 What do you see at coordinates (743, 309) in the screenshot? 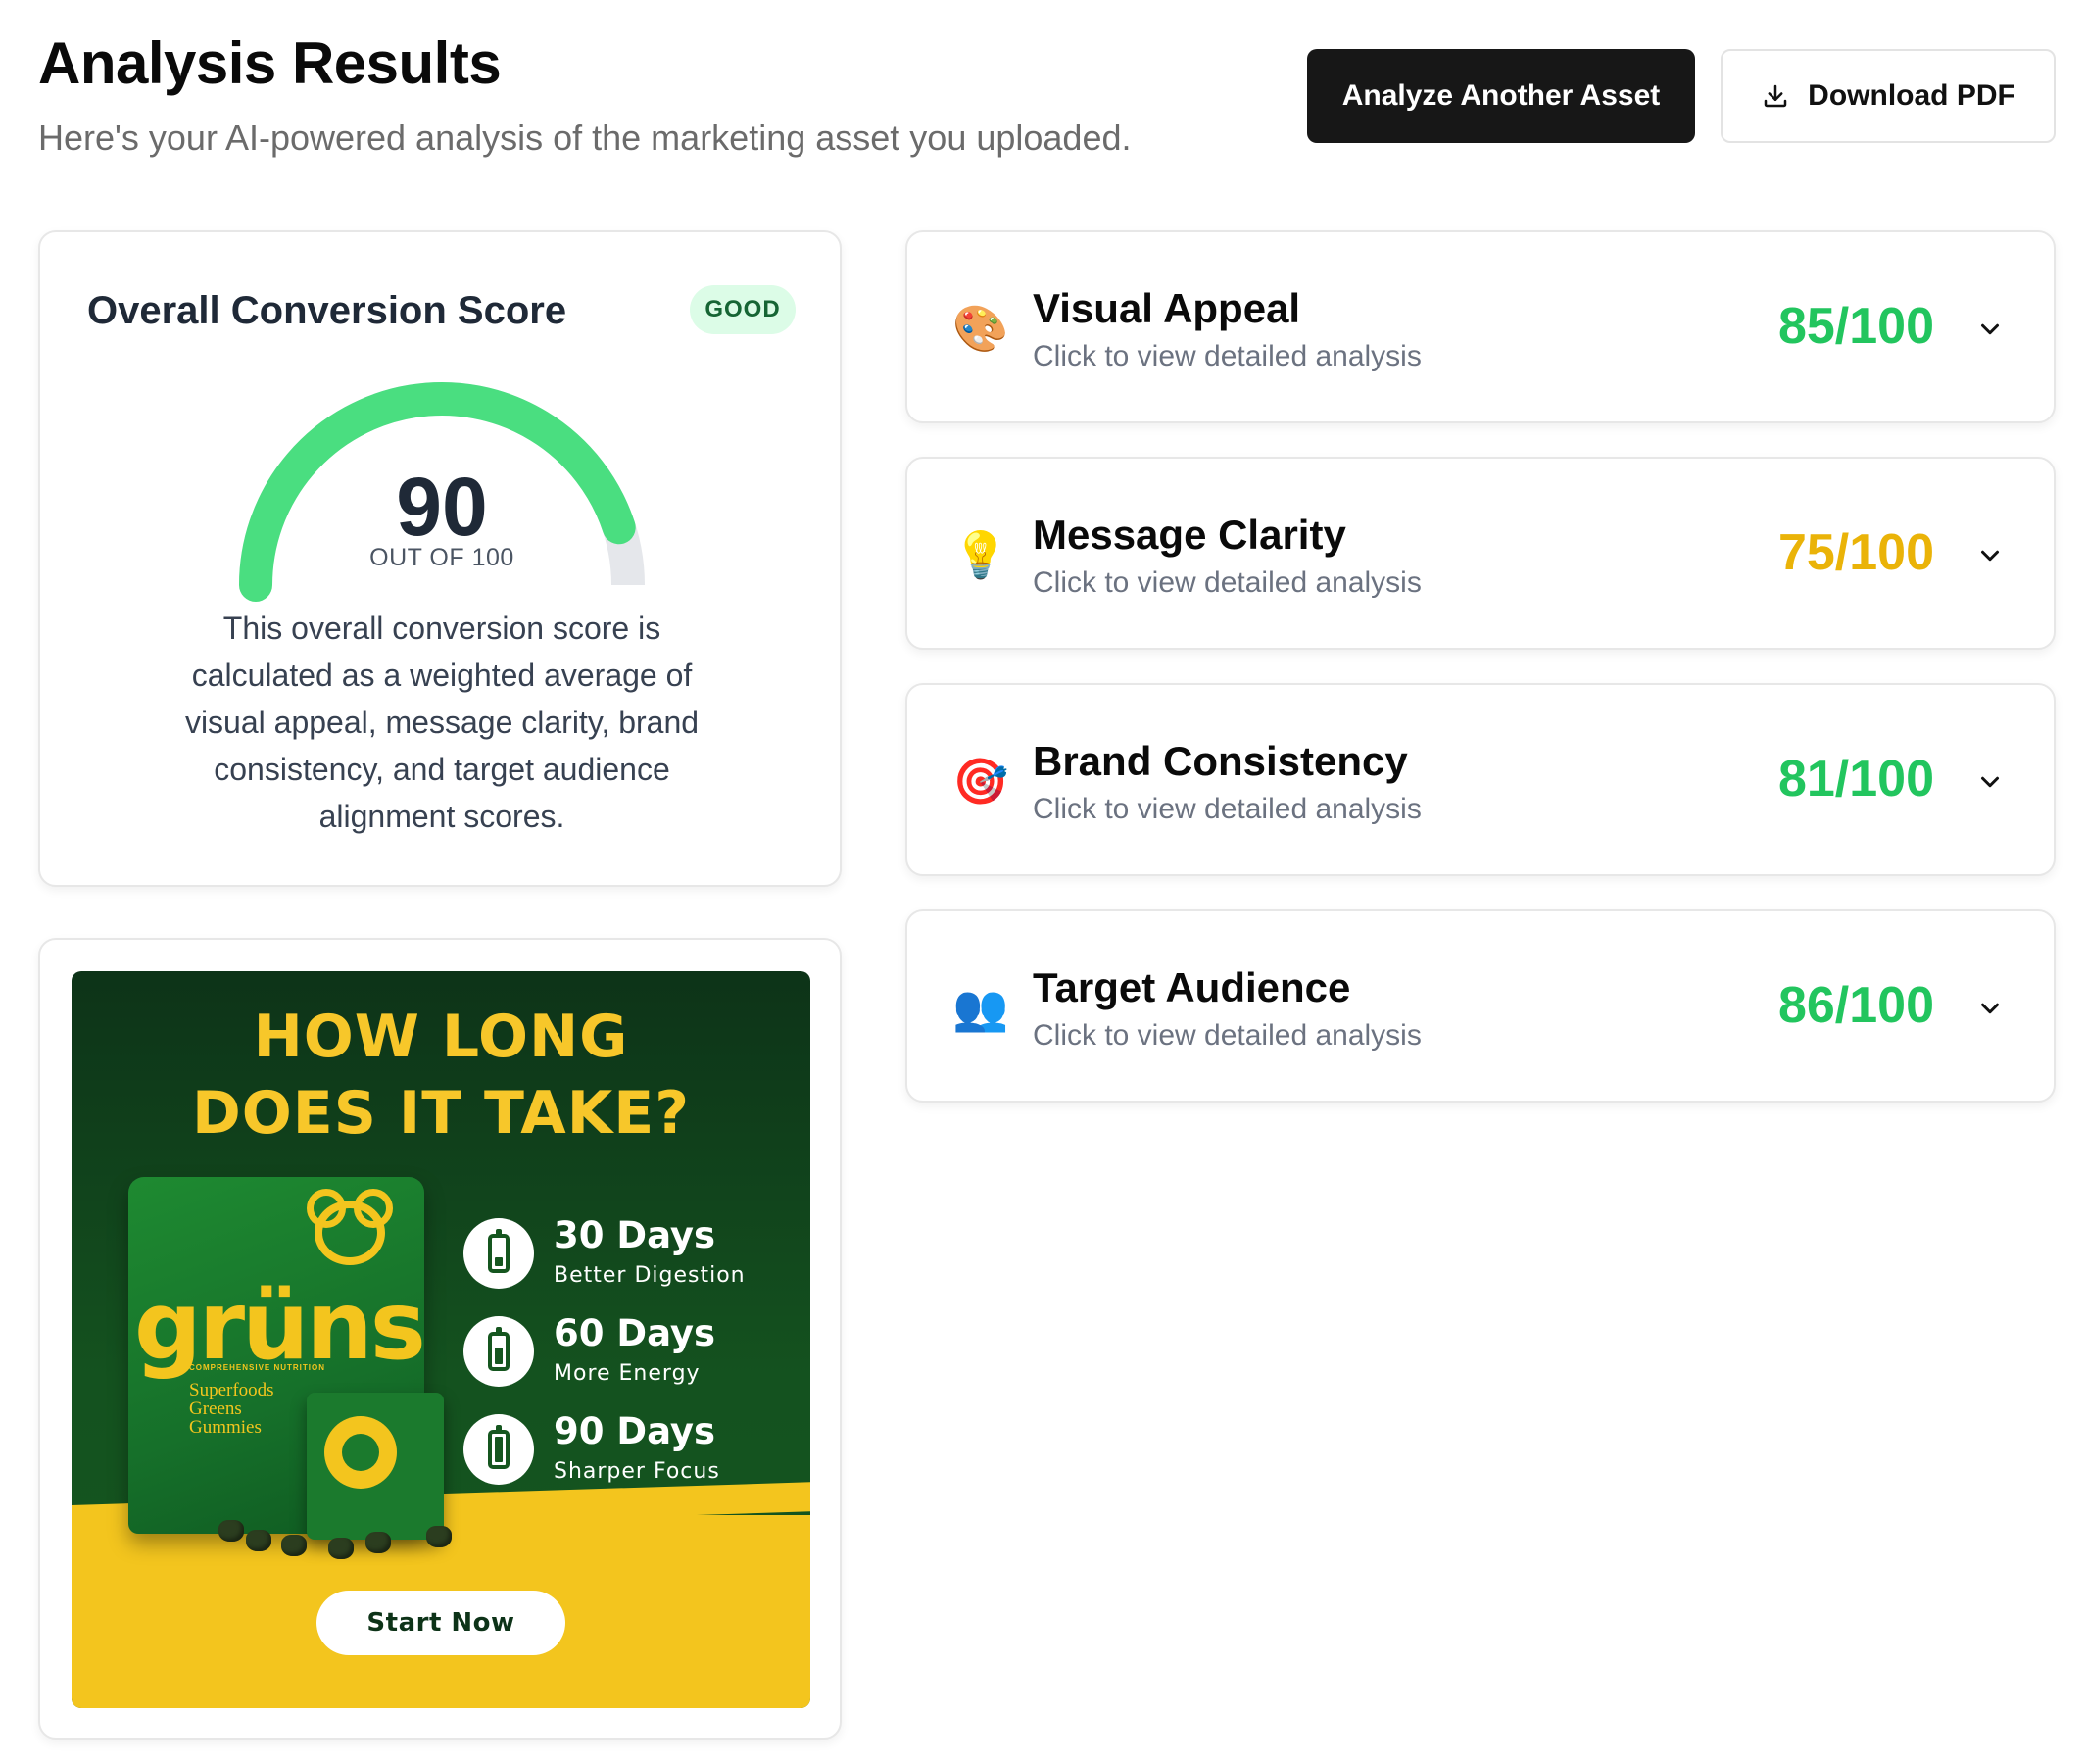
I see `status-badge: GOOD` at bounding box center [743, 309].